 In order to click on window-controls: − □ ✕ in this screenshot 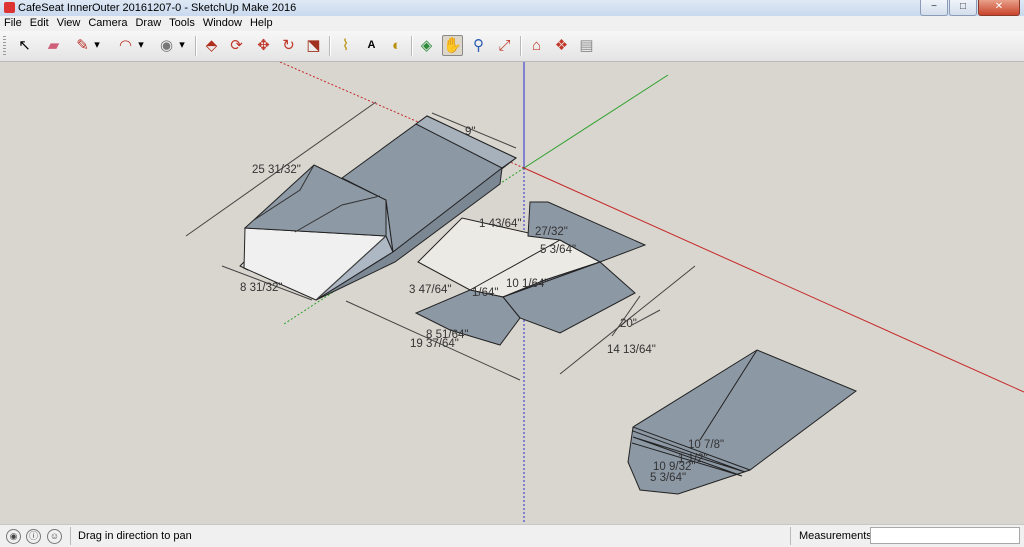, I will do `click(969, 8)`.